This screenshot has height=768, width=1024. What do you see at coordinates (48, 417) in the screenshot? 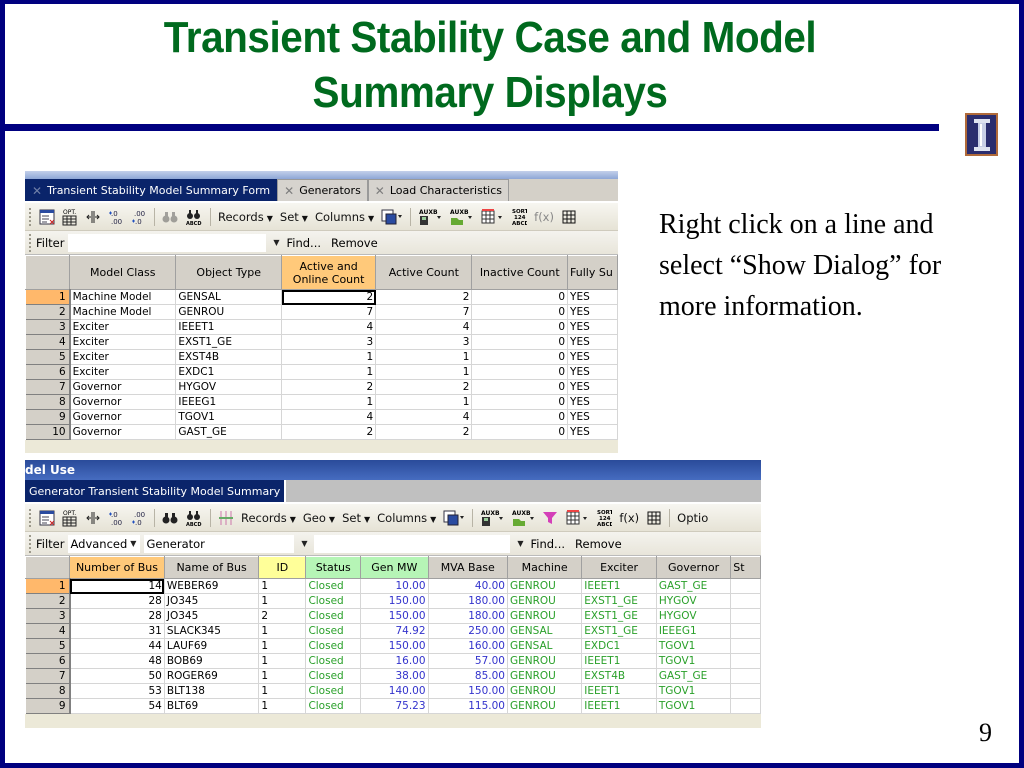
I see `row-number-cell: 9` at bounding box center [48, 417].